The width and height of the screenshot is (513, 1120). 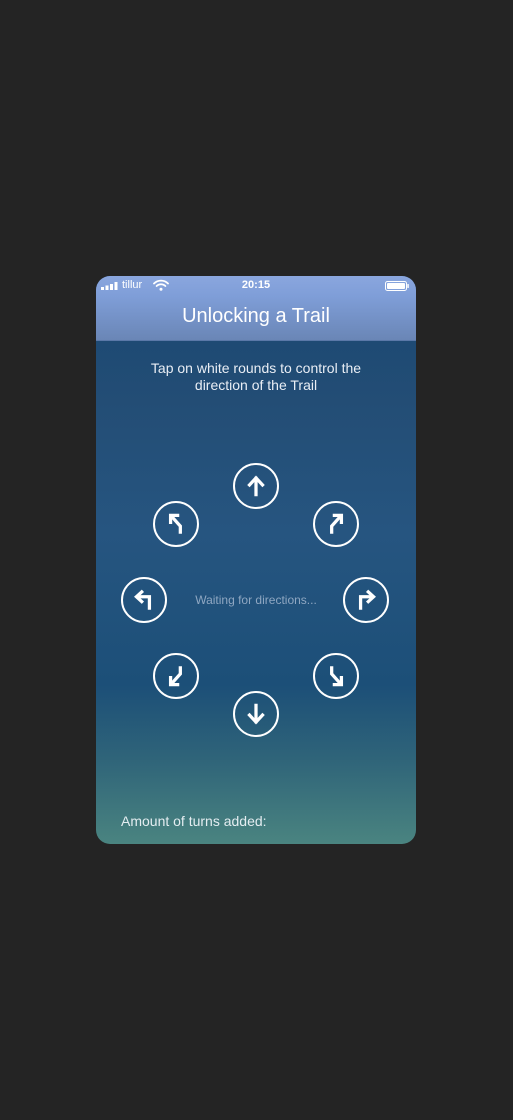 I want to click on turn-right-icon, so click(x=367, y=599).